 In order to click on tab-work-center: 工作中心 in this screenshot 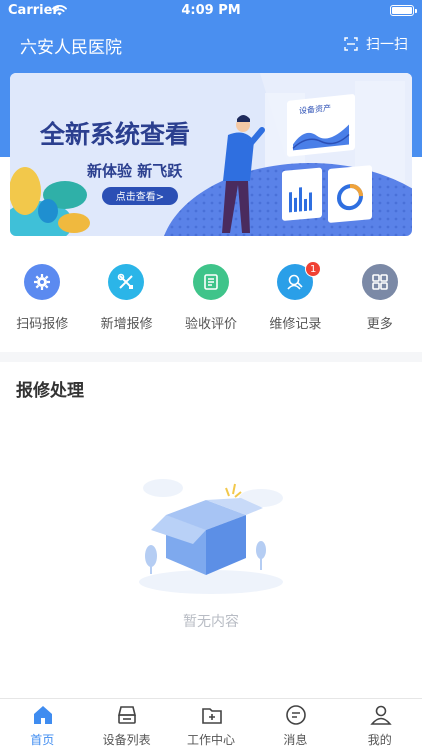, I will do `click(211, 724)`.